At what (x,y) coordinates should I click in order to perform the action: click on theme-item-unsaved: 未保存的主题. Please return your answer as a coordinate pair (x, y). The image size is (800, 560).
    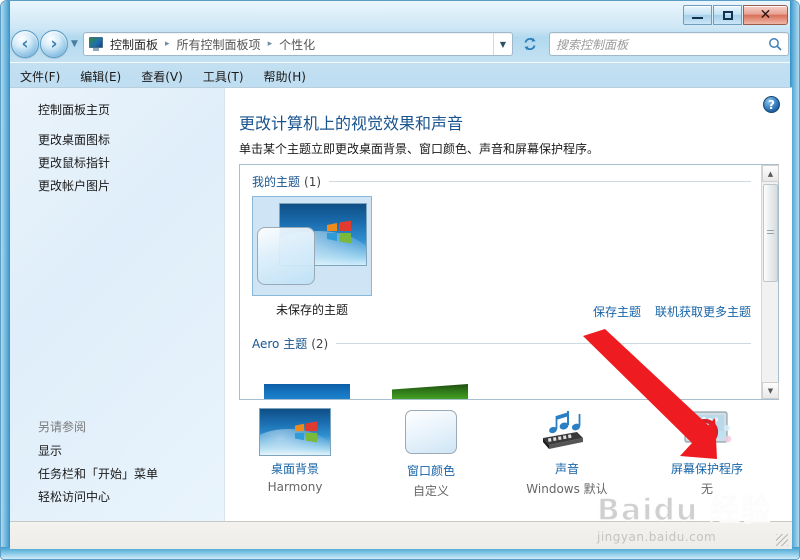
    Looking at the image, I should click on (312, 257).